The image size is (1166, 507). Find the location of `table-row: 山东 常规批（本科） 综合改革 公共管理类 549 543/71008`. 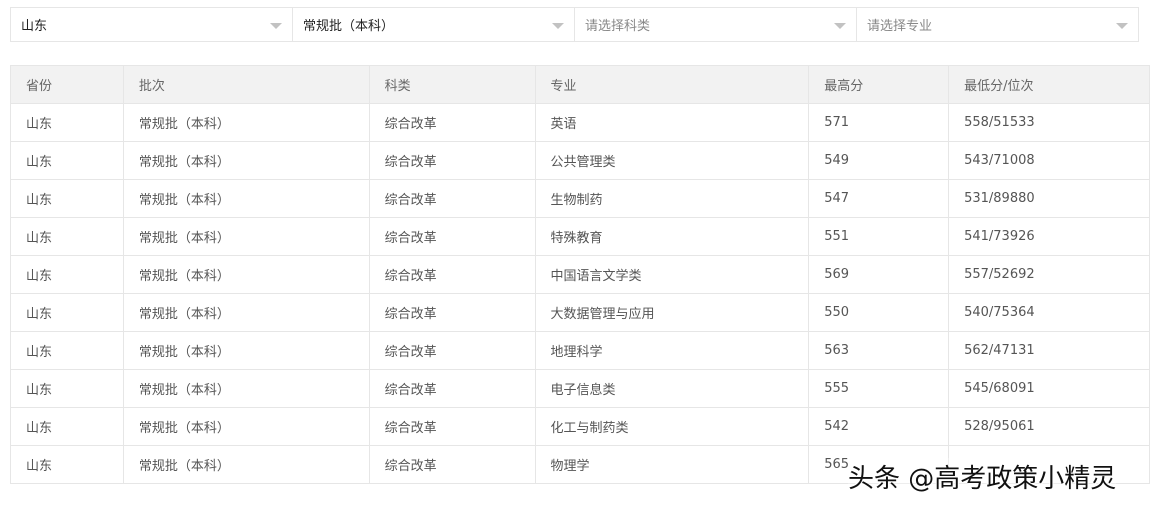

table-row: 山东 常规批（本科） 综合改革 公共管理类 549 543/71008 is located at coordinates (580, 160).